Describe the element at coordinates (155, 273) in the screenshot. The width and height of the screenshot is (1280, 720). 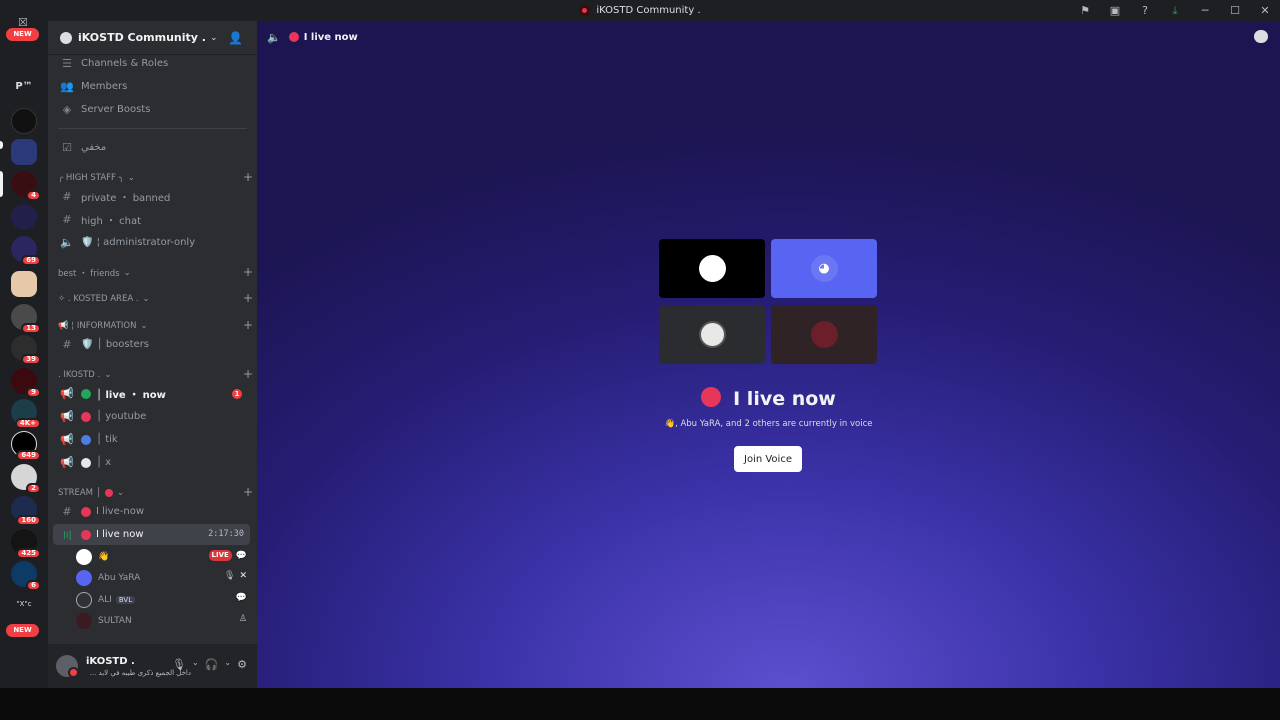
I see `category-best-friends: best ・ friends ⌄ +` at that location.